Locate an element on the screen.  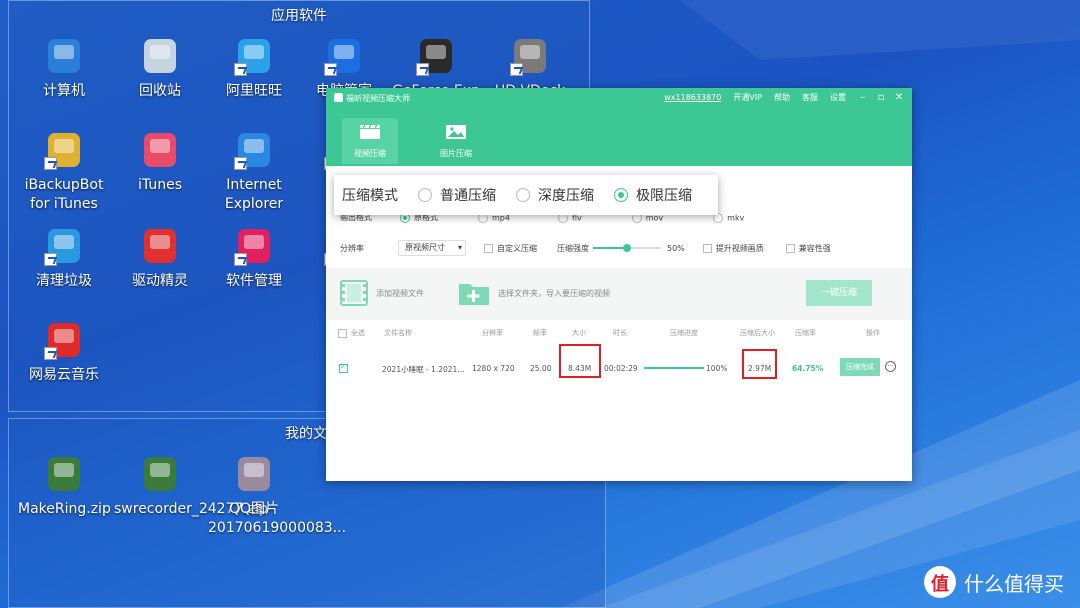
watermark-logo-icon: 值 is located at coordinates (940, 582).